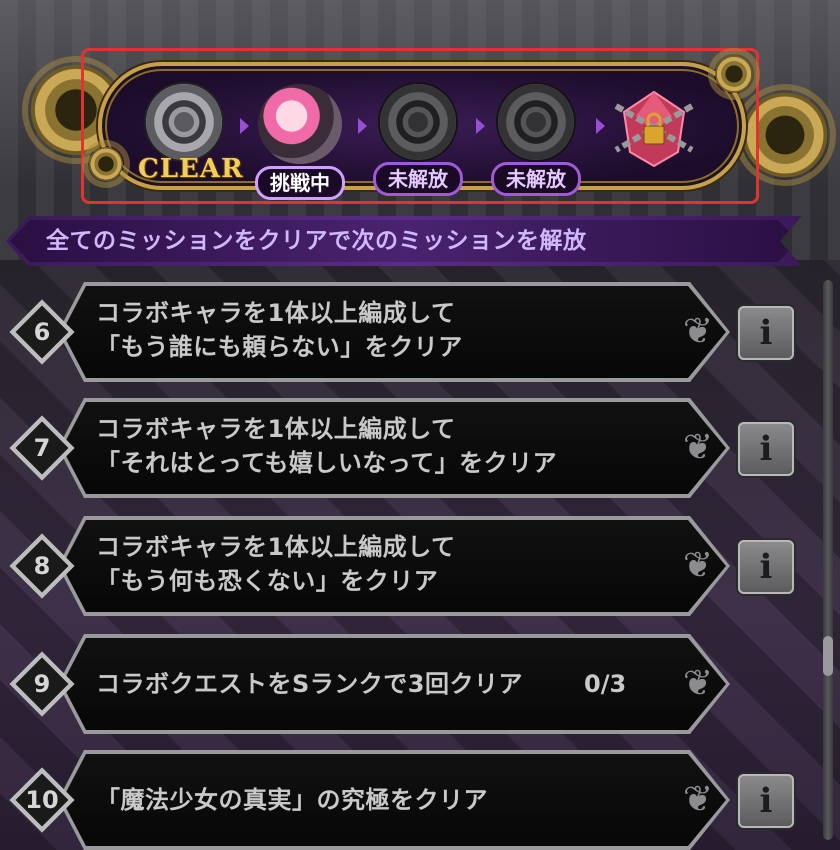 The width and height of the screenshot is (840, 850). I want to click on mission-row-8: 8 コラボキャラを1体以上編成して 「もう何も恐くない」をクリア ❦ i, so click(407, 566).